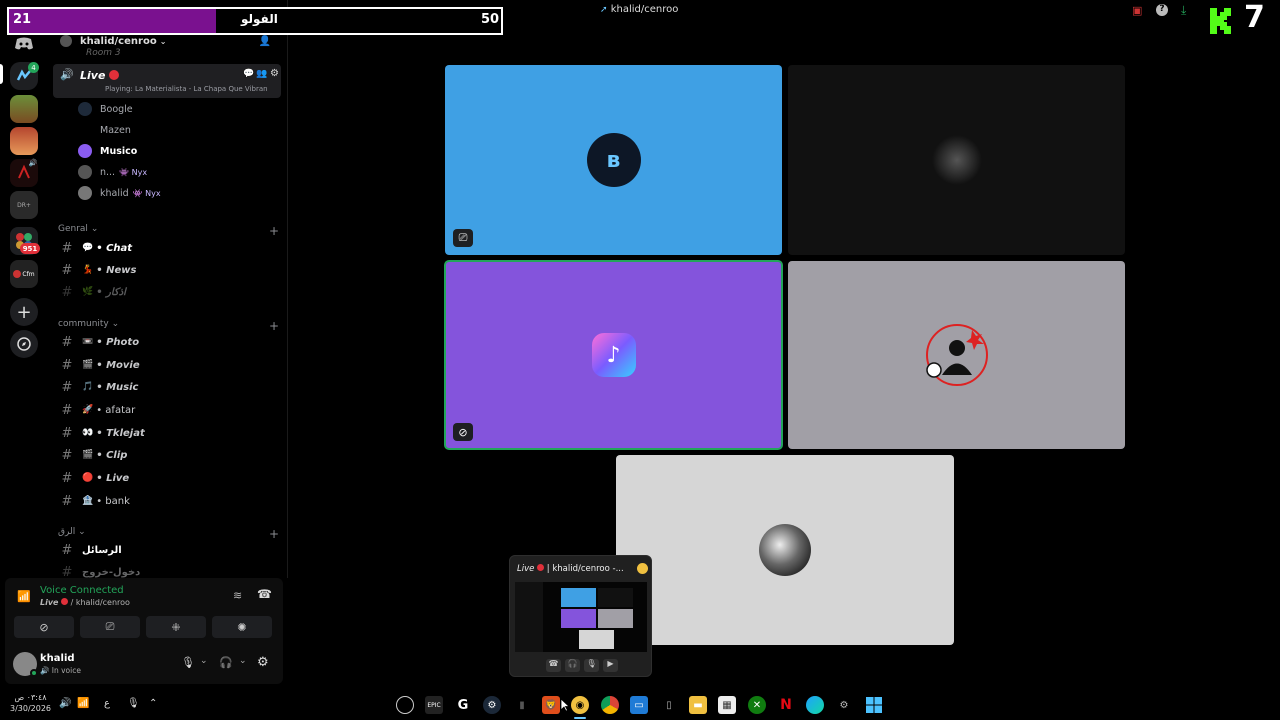 Image resolution: width=1280 pixels, height=720 pixels. What do you see at coordinates (1162, 10) in the screenshot?
I see `help-icon: ?` at bounding box center [1162, 10].